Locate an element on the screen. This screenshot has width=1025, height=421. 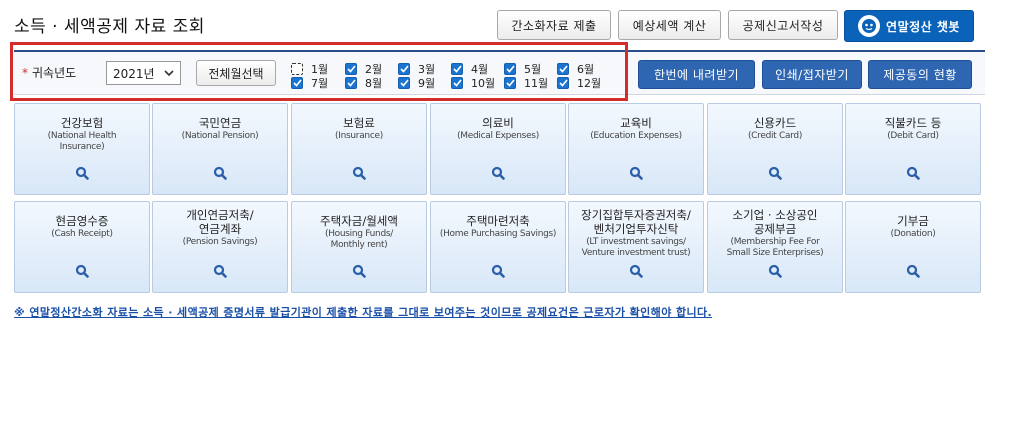
category-tile: 개인연금저축/연금계좌 (Pension Savings) is located at coordinates (220, 247).